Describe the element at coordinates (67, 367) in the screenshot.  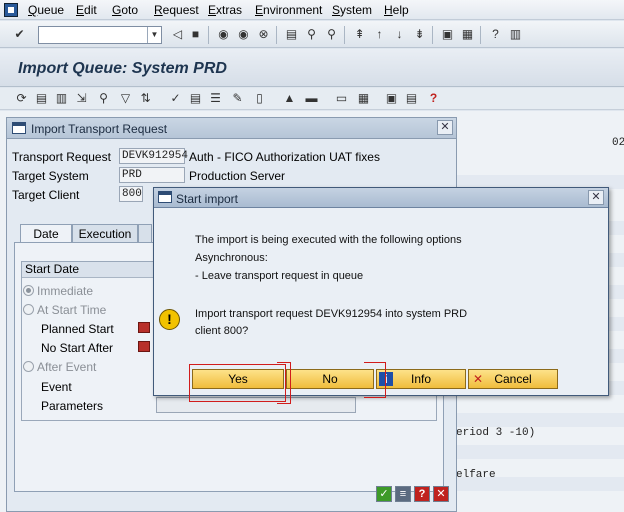
I see `after-event-label: After Event` at that location.